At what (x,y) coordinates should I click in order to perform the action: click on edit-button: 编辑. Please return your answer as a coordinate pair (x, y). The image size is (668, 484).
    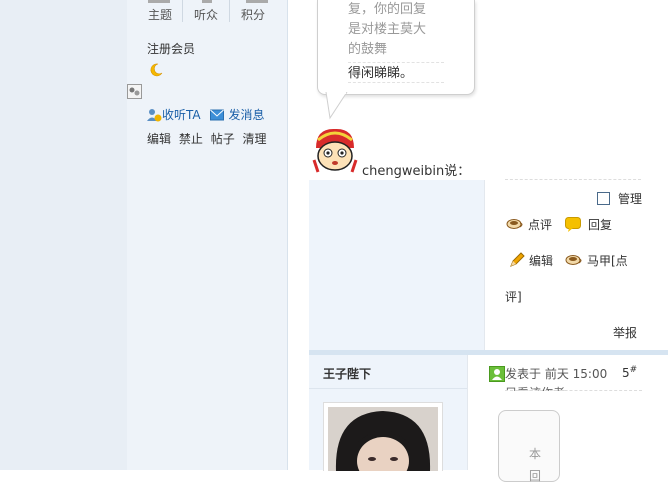
    Looking at the image, I should click on (531, 260).